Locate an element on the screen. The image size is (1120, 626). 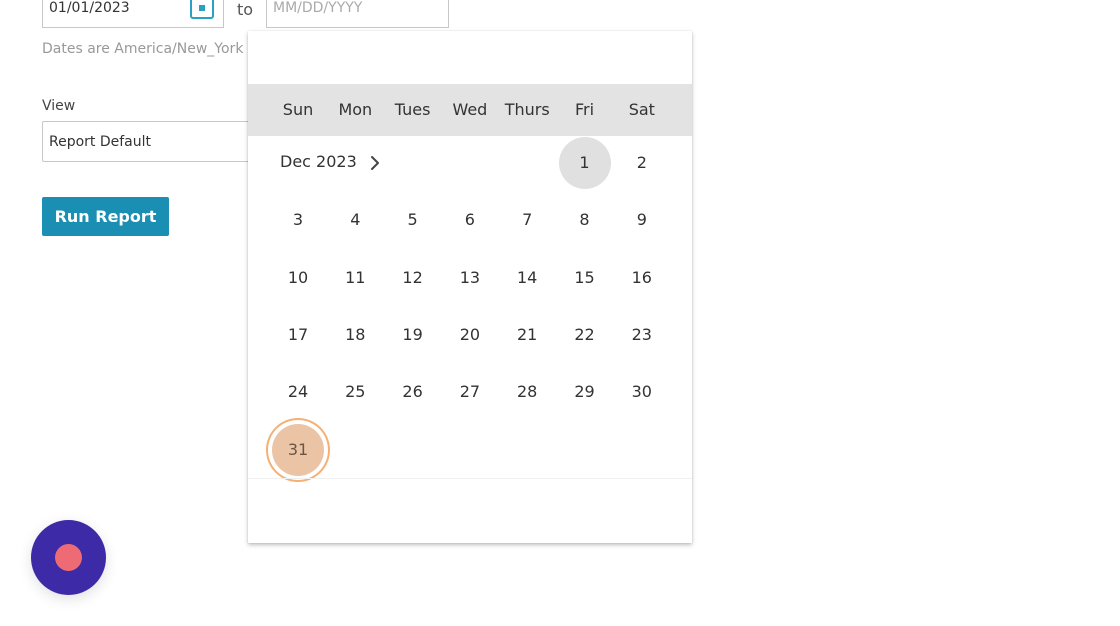
calendar-day: 30 is located at coordinates (642, 392).